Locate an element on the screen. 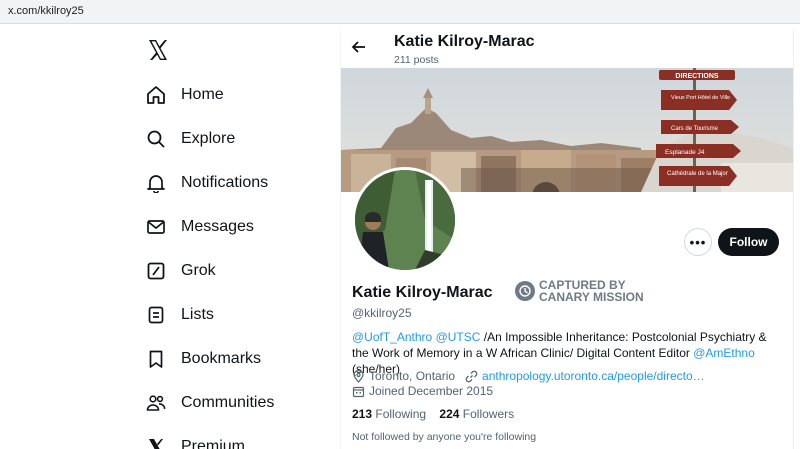 This screenshot has width=800, height=449. link-icon is located at coordinates (471, 376).